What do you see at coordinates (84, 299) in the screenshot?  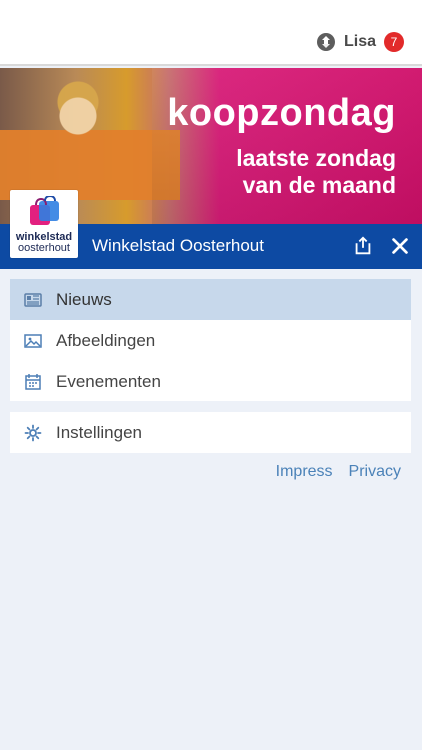 I see `menu-label-nieuws: Nieuws` at bounding box center [84, 299].